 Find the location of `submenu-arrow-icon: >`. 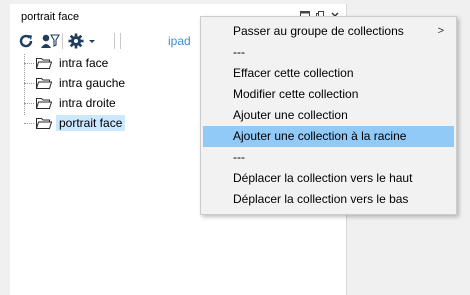

submenu-arrow-icon: > is located at coordinates (440, 31).